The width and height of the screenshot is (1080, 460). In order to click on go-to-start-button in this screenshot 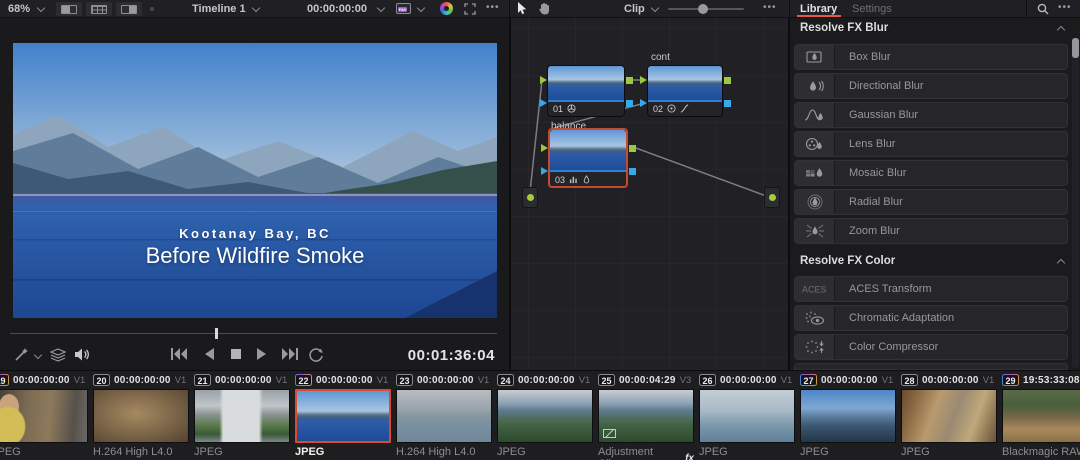, I will do `click(179, 354)`.